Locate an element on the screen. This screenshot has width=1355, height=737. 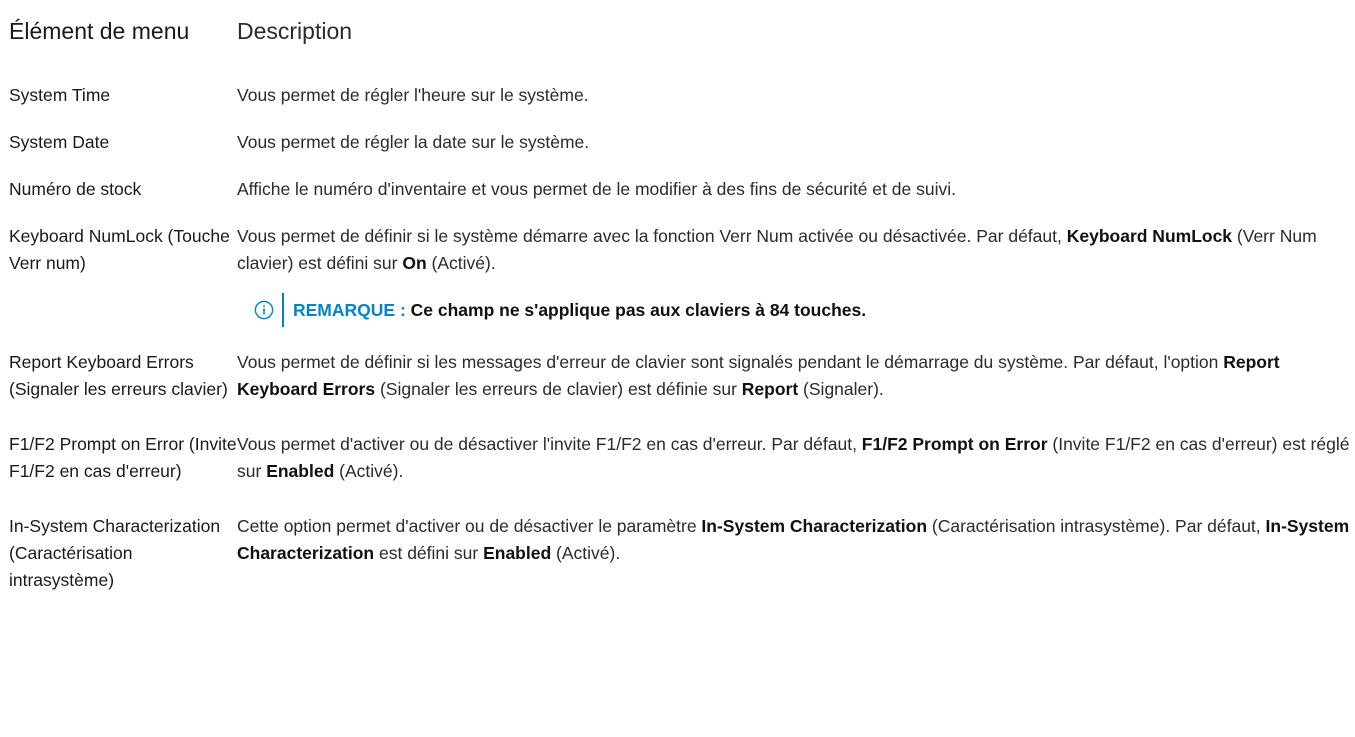
table-header: Élément de menu Description is located at coordinates (682, 41).